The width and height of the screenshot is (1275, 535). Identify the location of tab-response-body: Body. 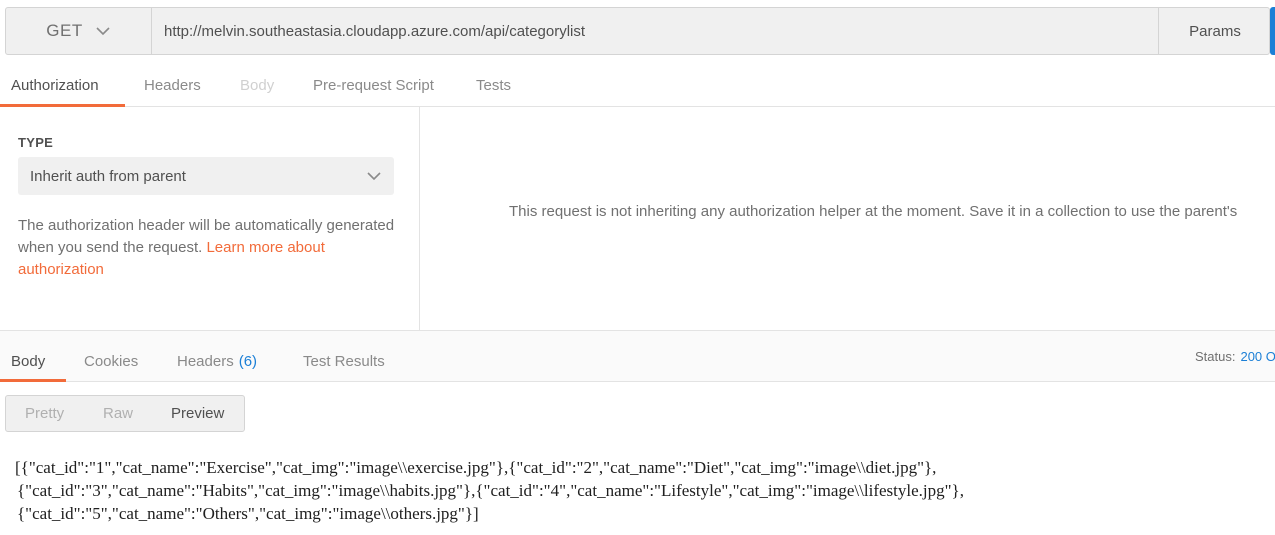
(28, 356).